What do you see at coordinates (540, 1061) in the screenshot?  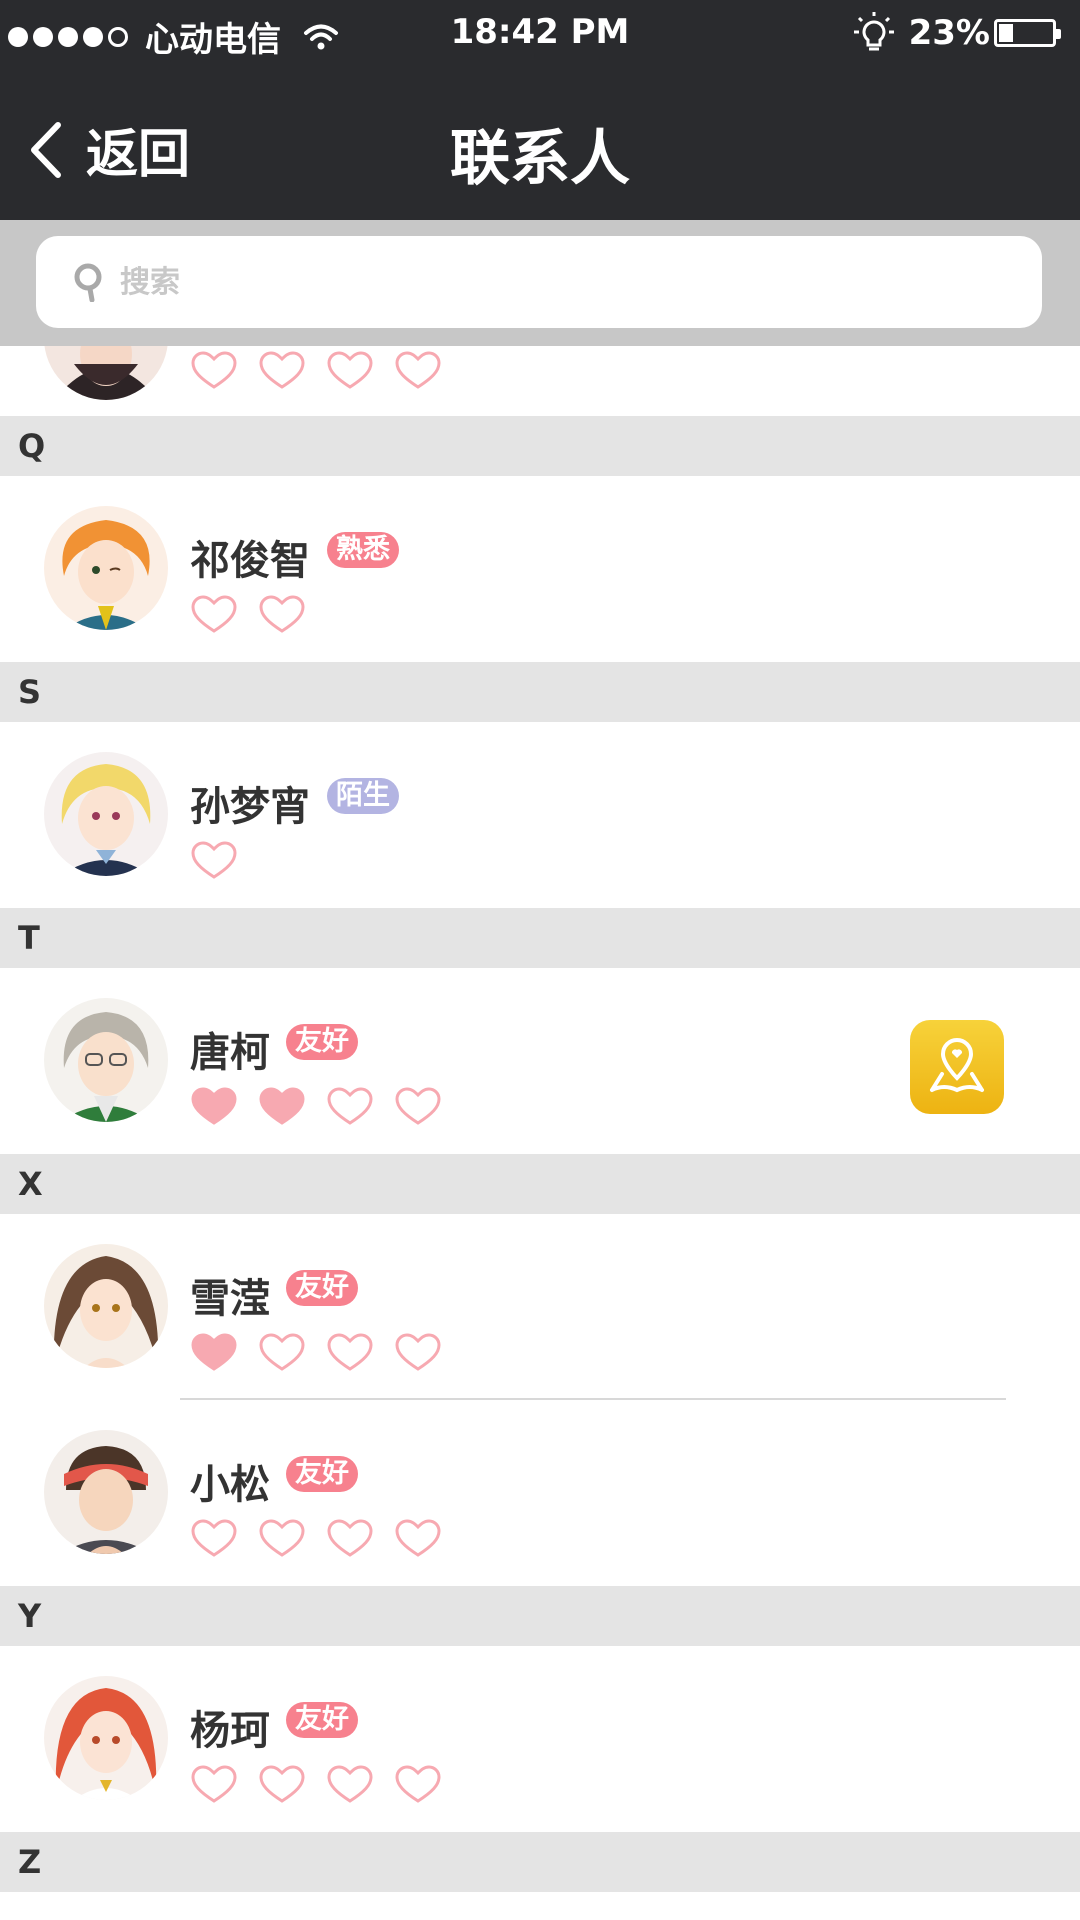 I see `contact-row: 唐柯 友好` at bounding box center [540, 1061].